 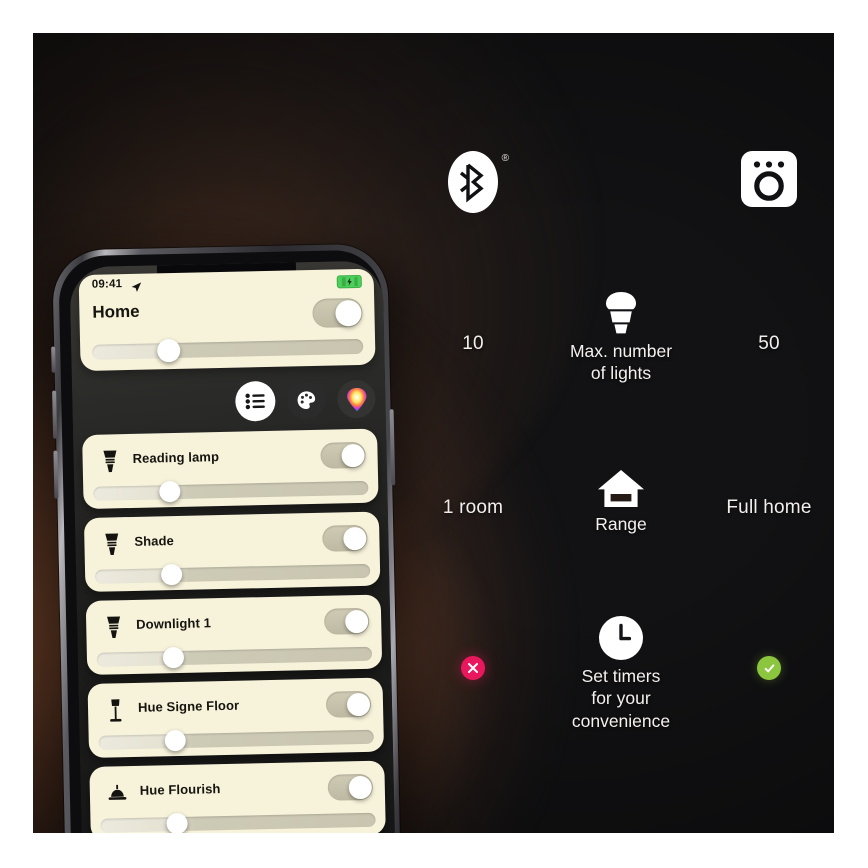 I want to click on tab-scenes-view, so click(x=306, y=400).